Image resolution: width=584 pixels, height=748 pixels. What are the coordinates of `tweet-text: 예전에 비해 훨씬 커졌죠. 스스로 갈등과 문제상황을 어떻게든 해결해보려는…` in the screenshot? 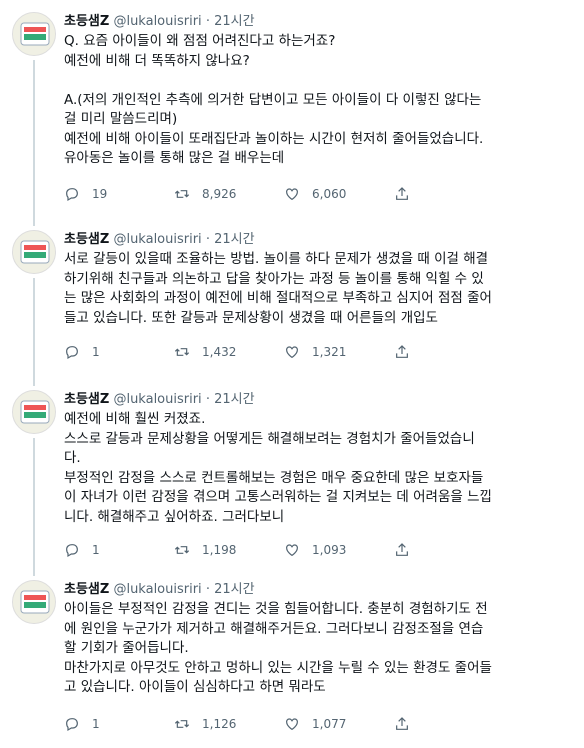 It's located at (317, 468).